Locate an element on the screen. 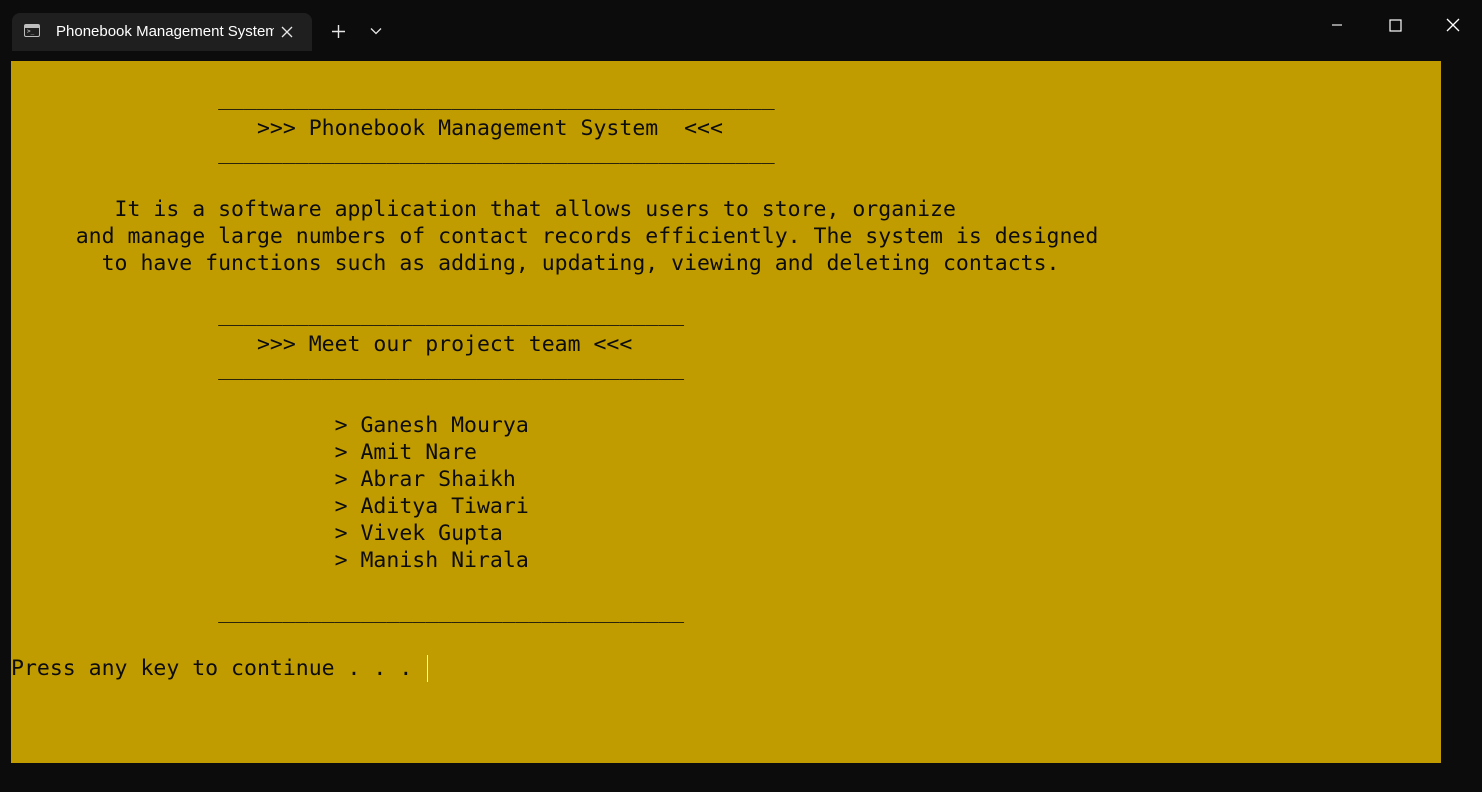 The width and height of the screenshot is (1482, 792). maximize-icon is located at coordinates (1395, 25).